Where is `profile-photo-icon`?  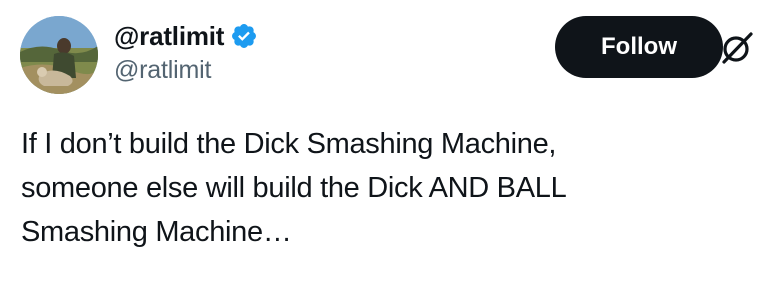
profile-photo-icon is located at coordinates (59, 55).